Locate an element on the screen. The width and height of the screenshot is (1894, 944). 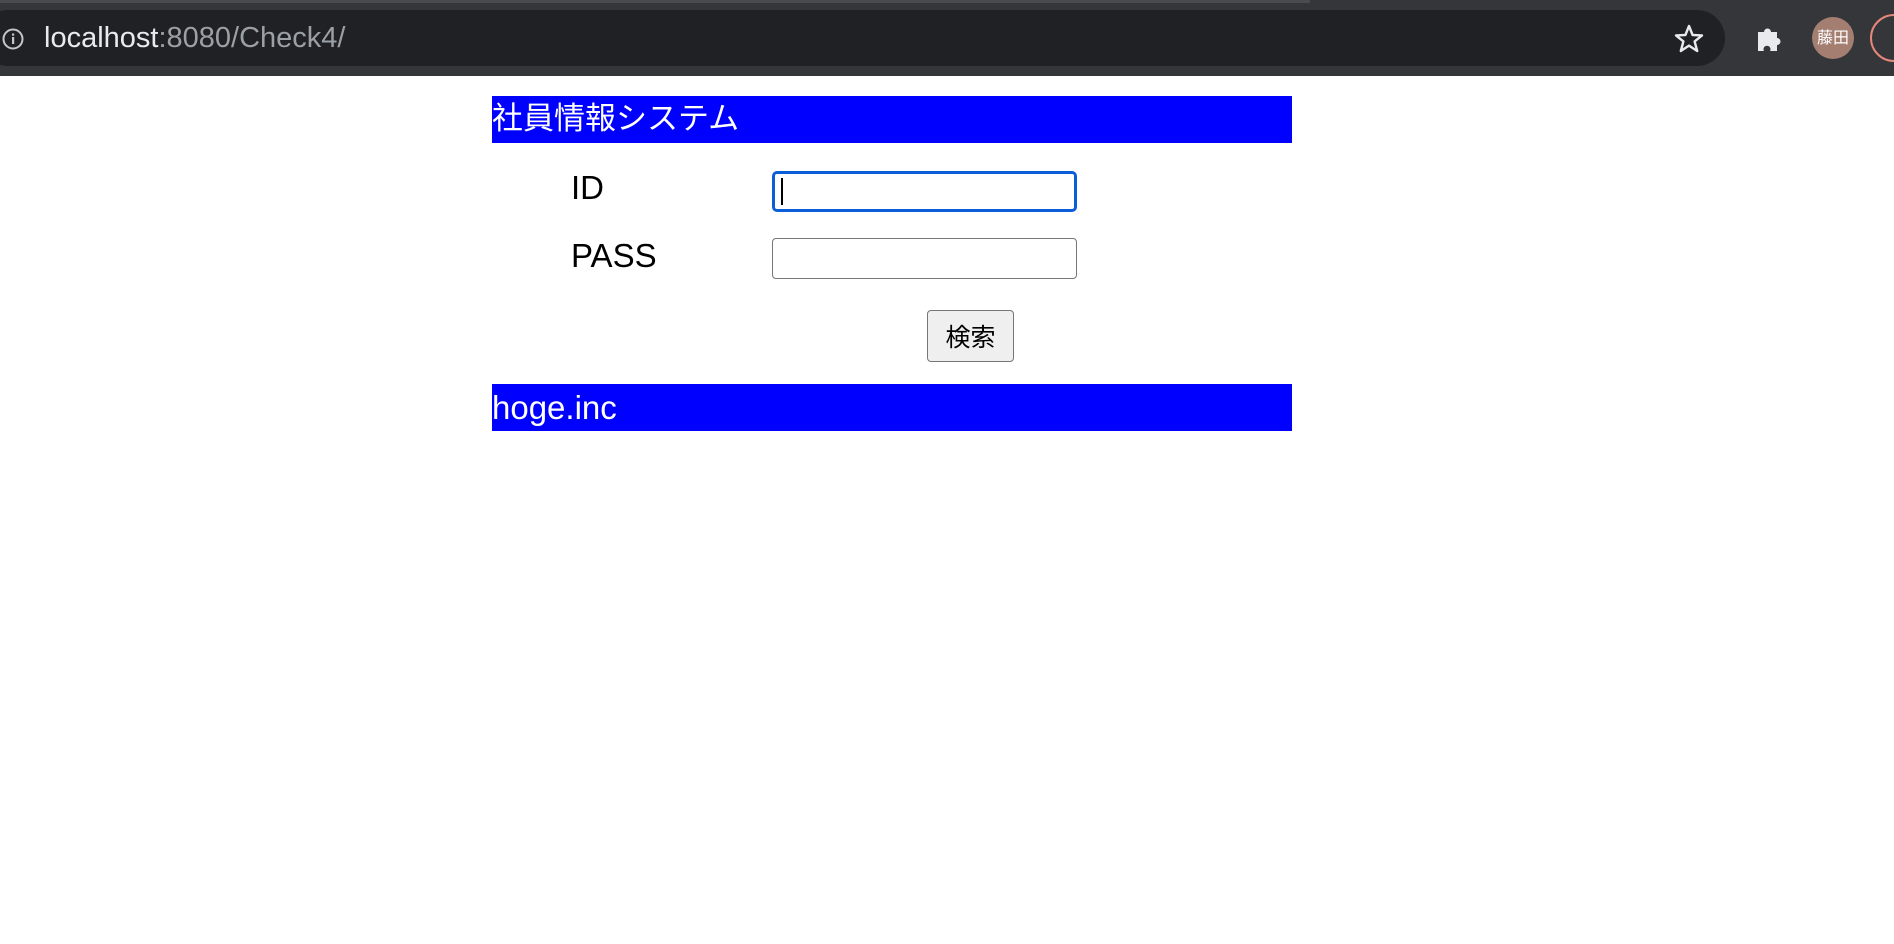
url-host: localhost is located at coordinates (101, 38).